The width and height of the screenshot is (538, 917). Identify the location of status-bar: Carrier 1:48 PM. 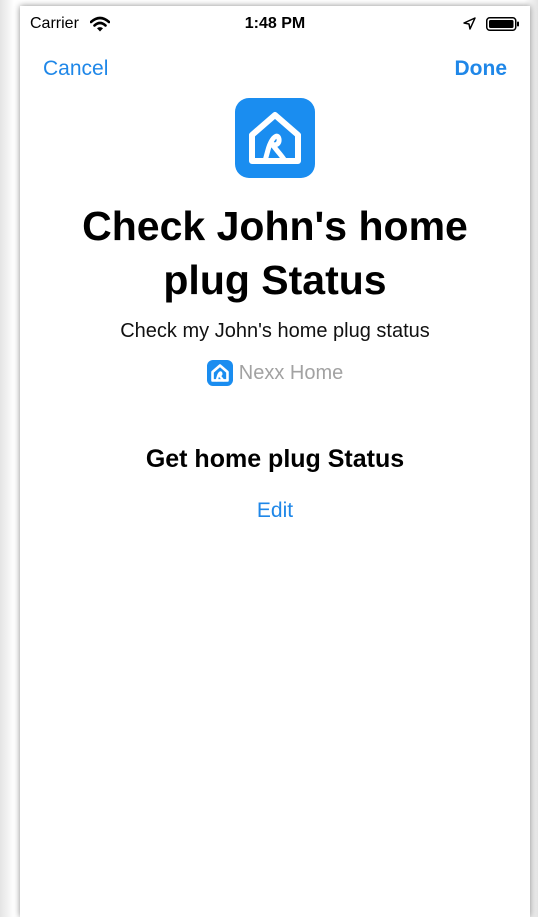
(275, 24).